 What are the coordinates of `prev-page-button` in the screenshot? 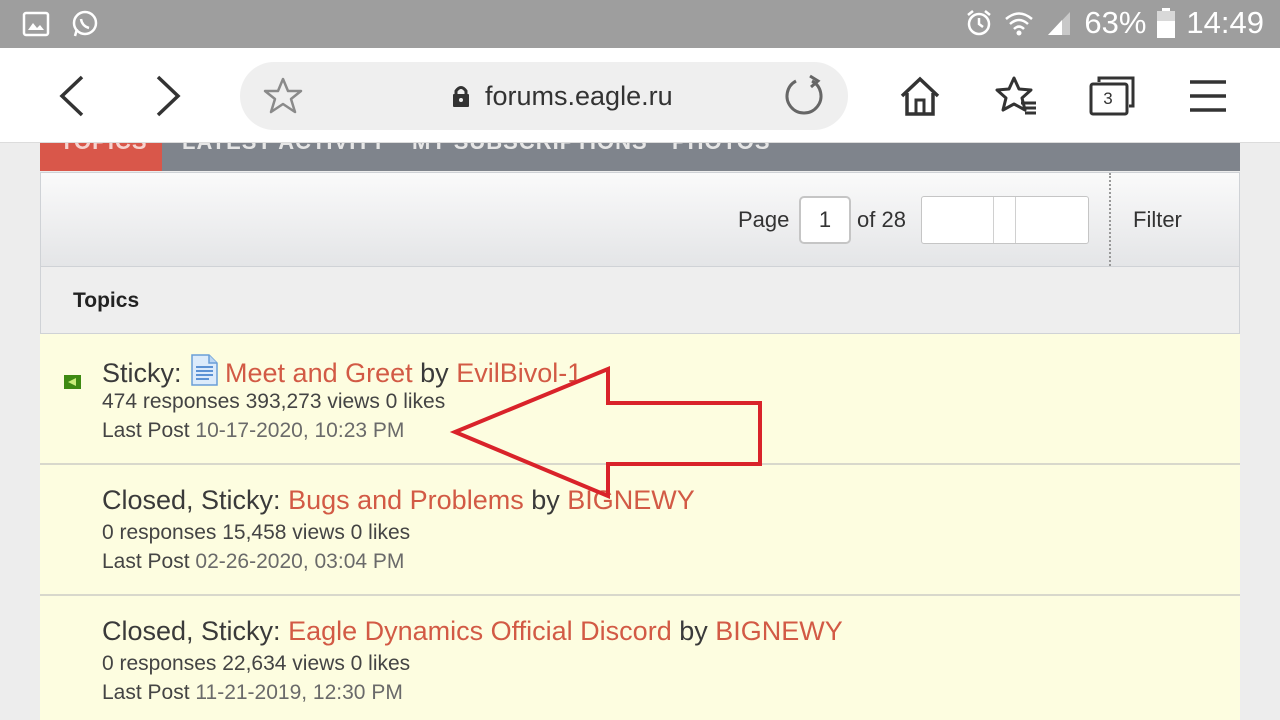 It's located at (958, 220).